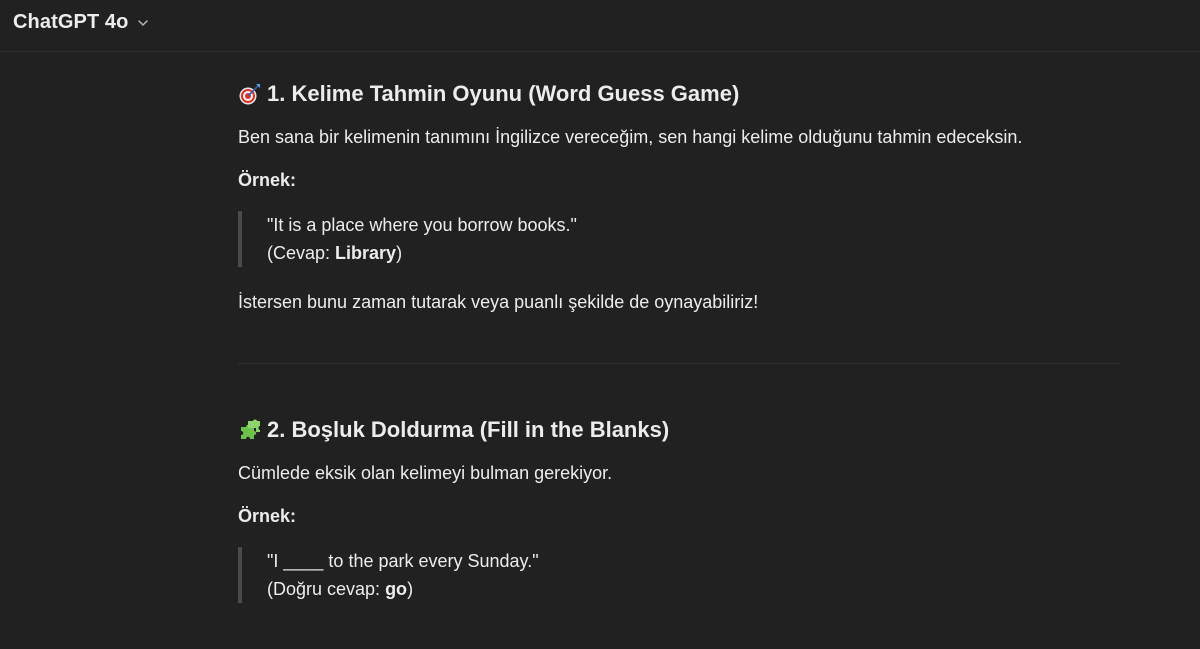 The width and height of the screenshot is (1200, 649). I want to click on answer-word: go, so click(396, 589).